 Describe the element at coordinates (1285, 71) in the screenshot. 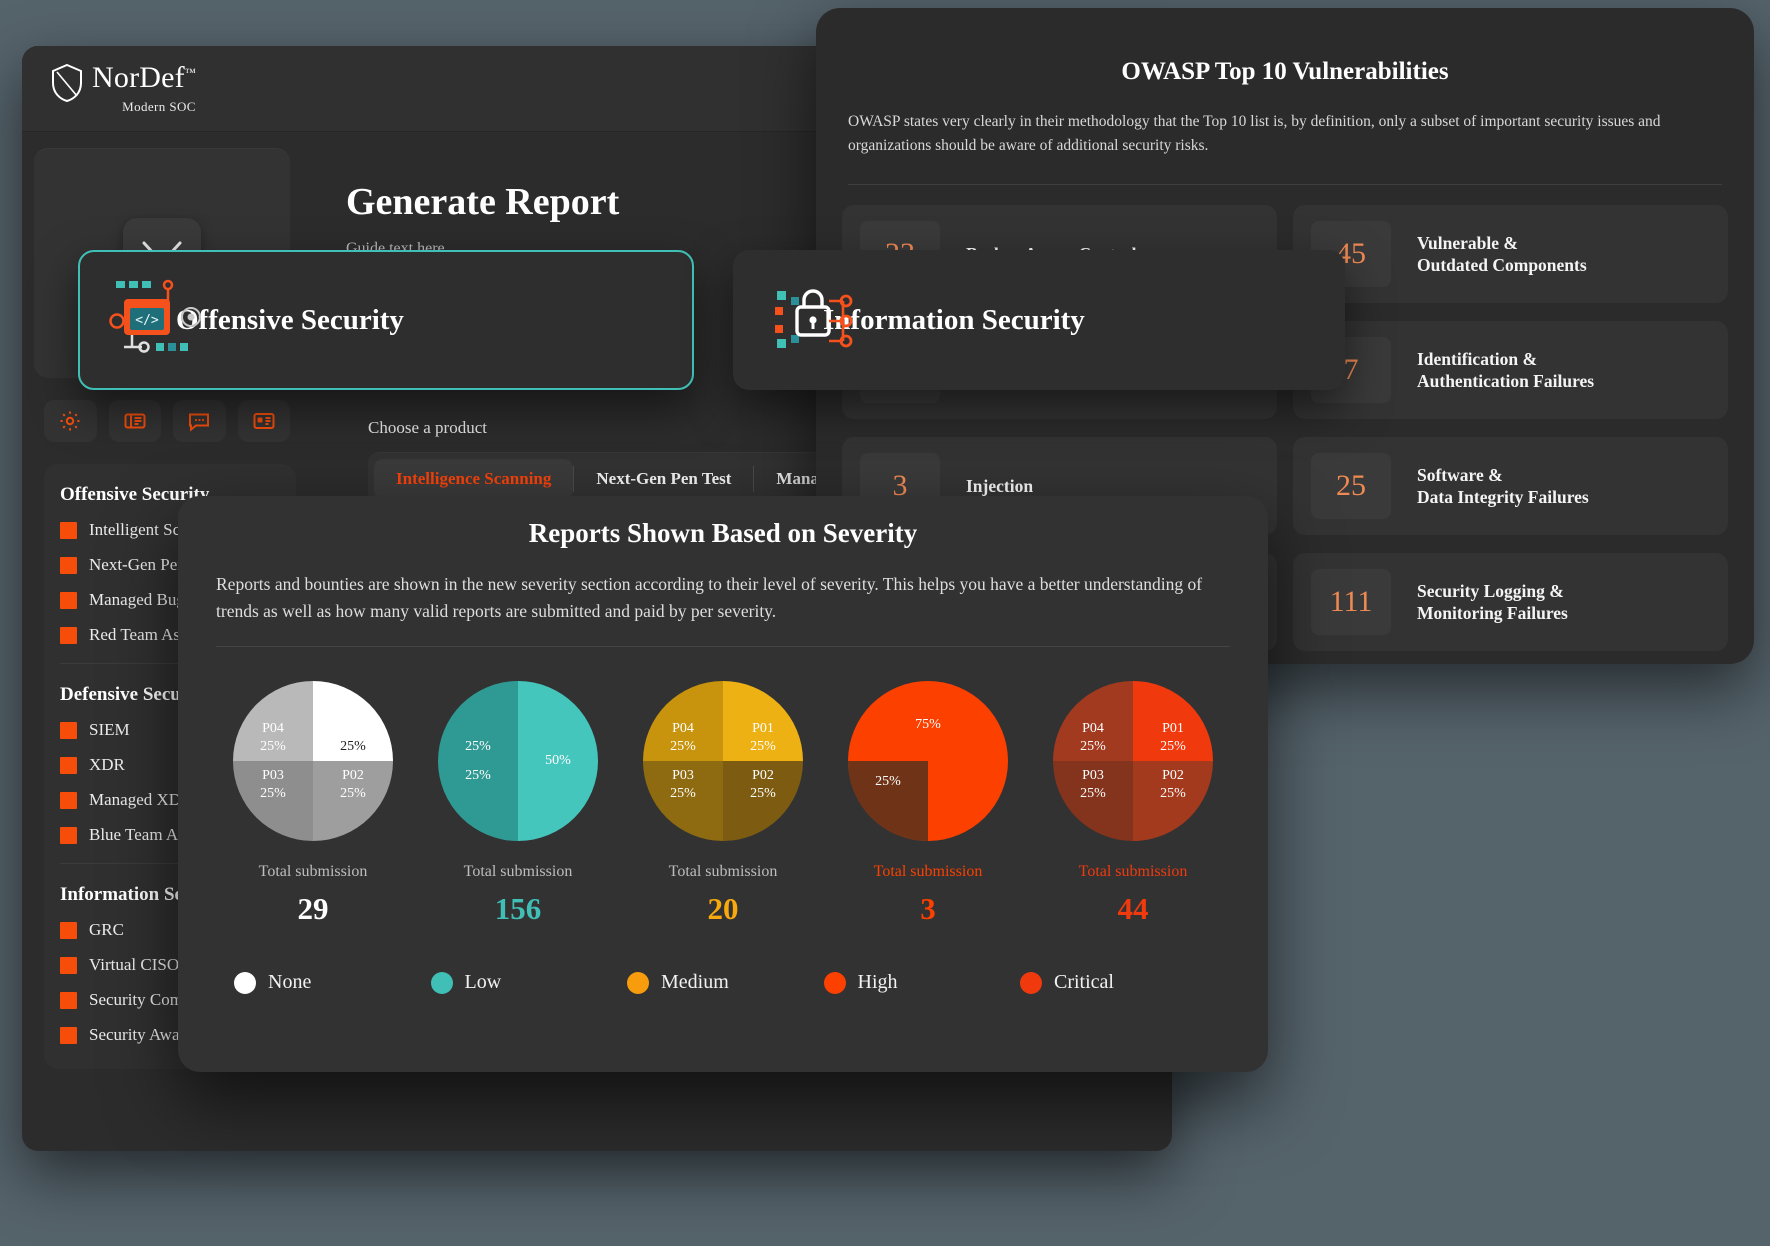

I see `owasp-title: OWASP Top 10 Vulnerabilities` at that location.